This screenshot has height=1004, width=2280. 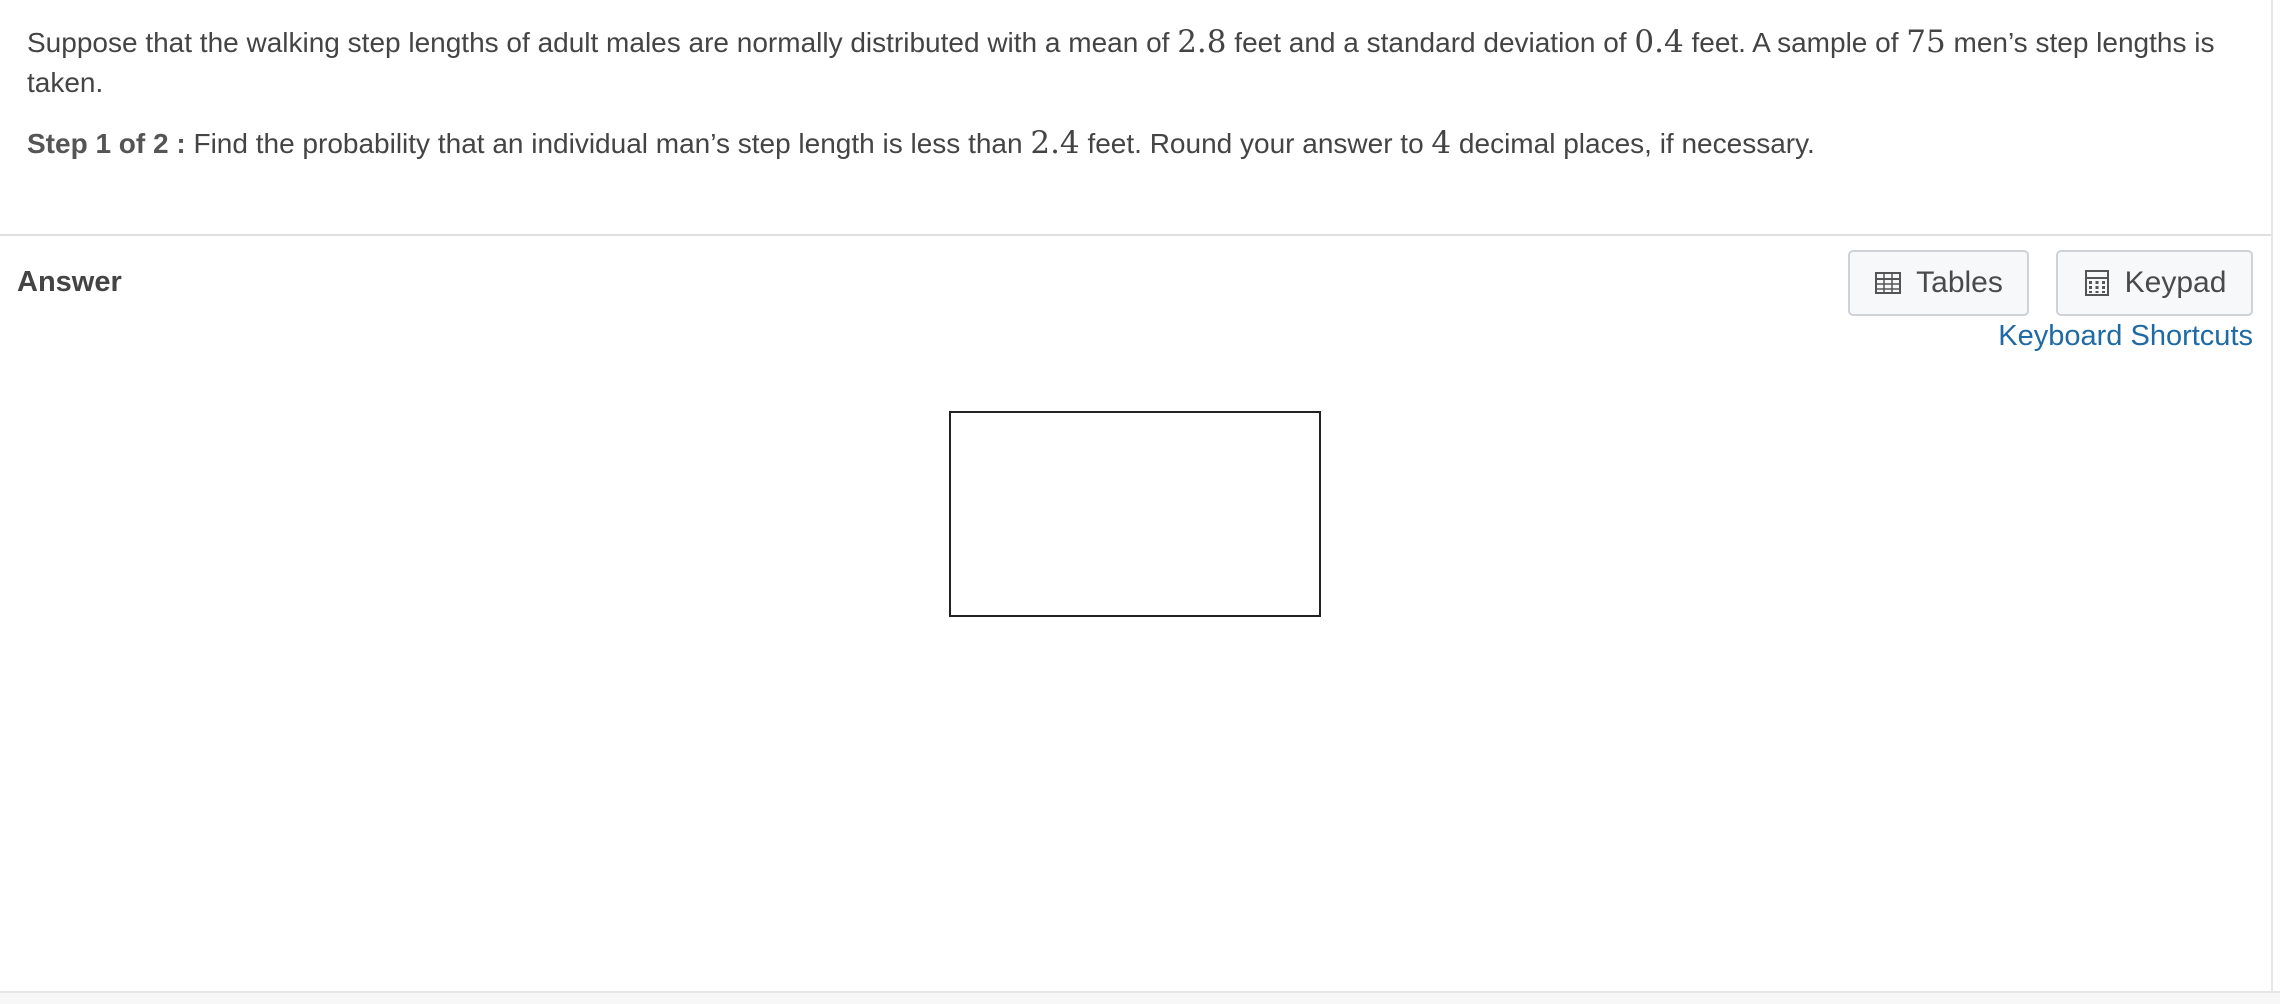 What do you see at coordinates (1255, 143) in the screenshot?
I see `step-text-part: feet. Round your answer to` at bounding box center [1255, 143].